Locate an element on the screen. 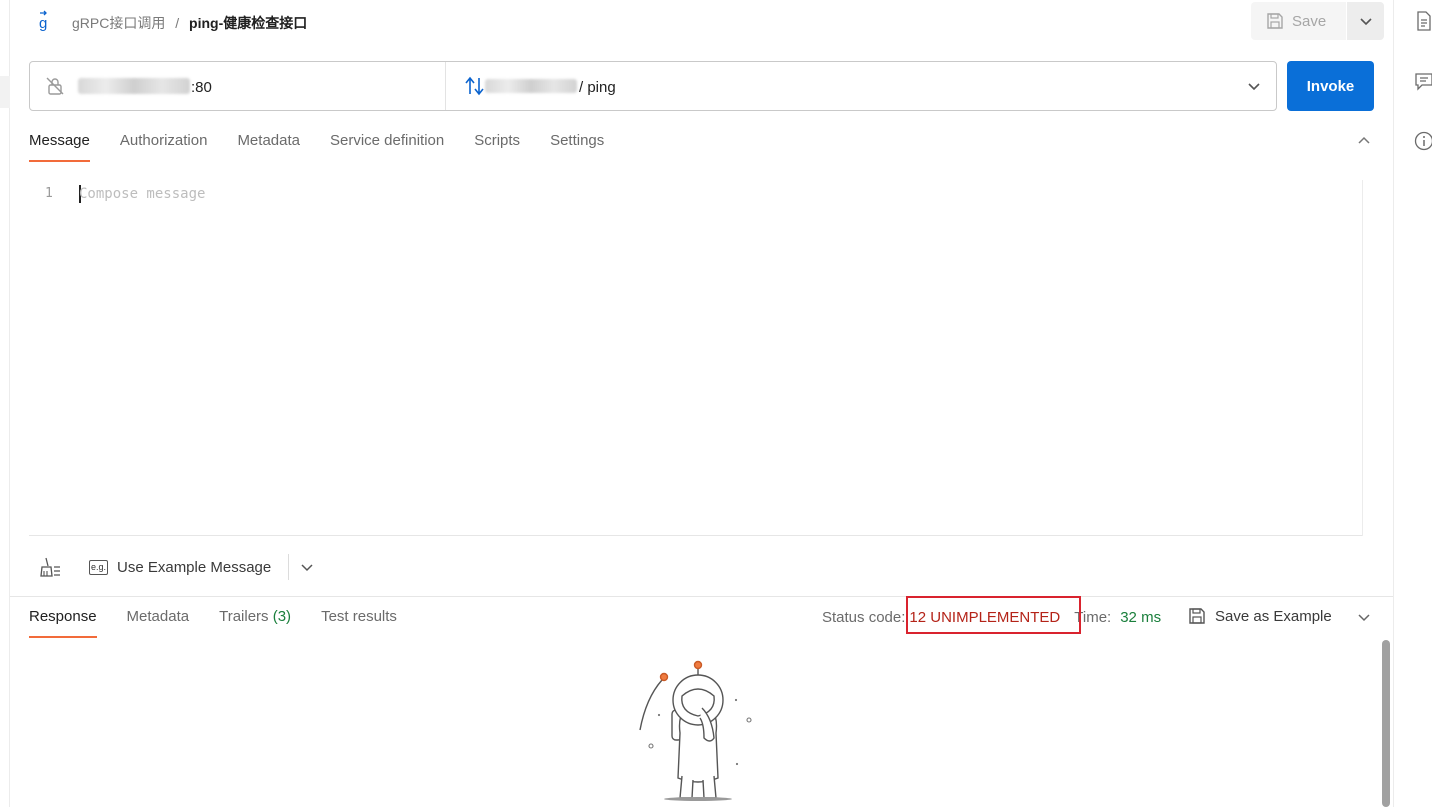  response-pane-divider is located at coordinates (701, 596).